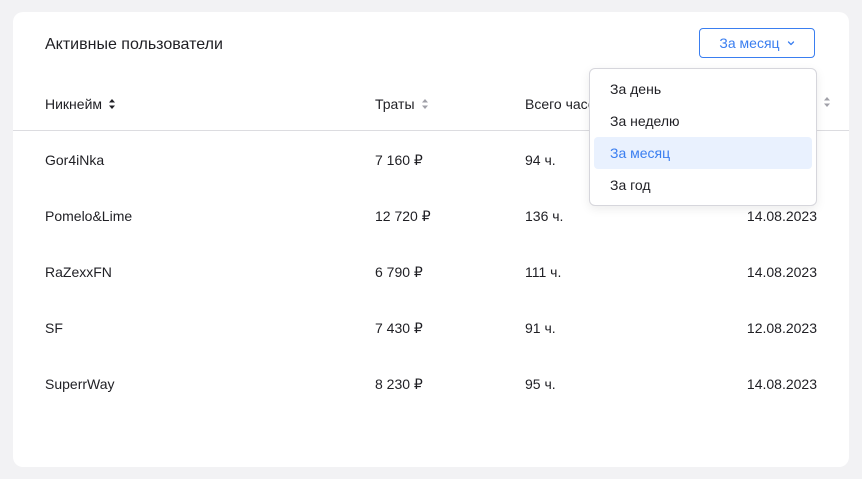  Describe the element at coordinates (54, 328) in the screenshot. I see `cell-nickname: SF` at that location.